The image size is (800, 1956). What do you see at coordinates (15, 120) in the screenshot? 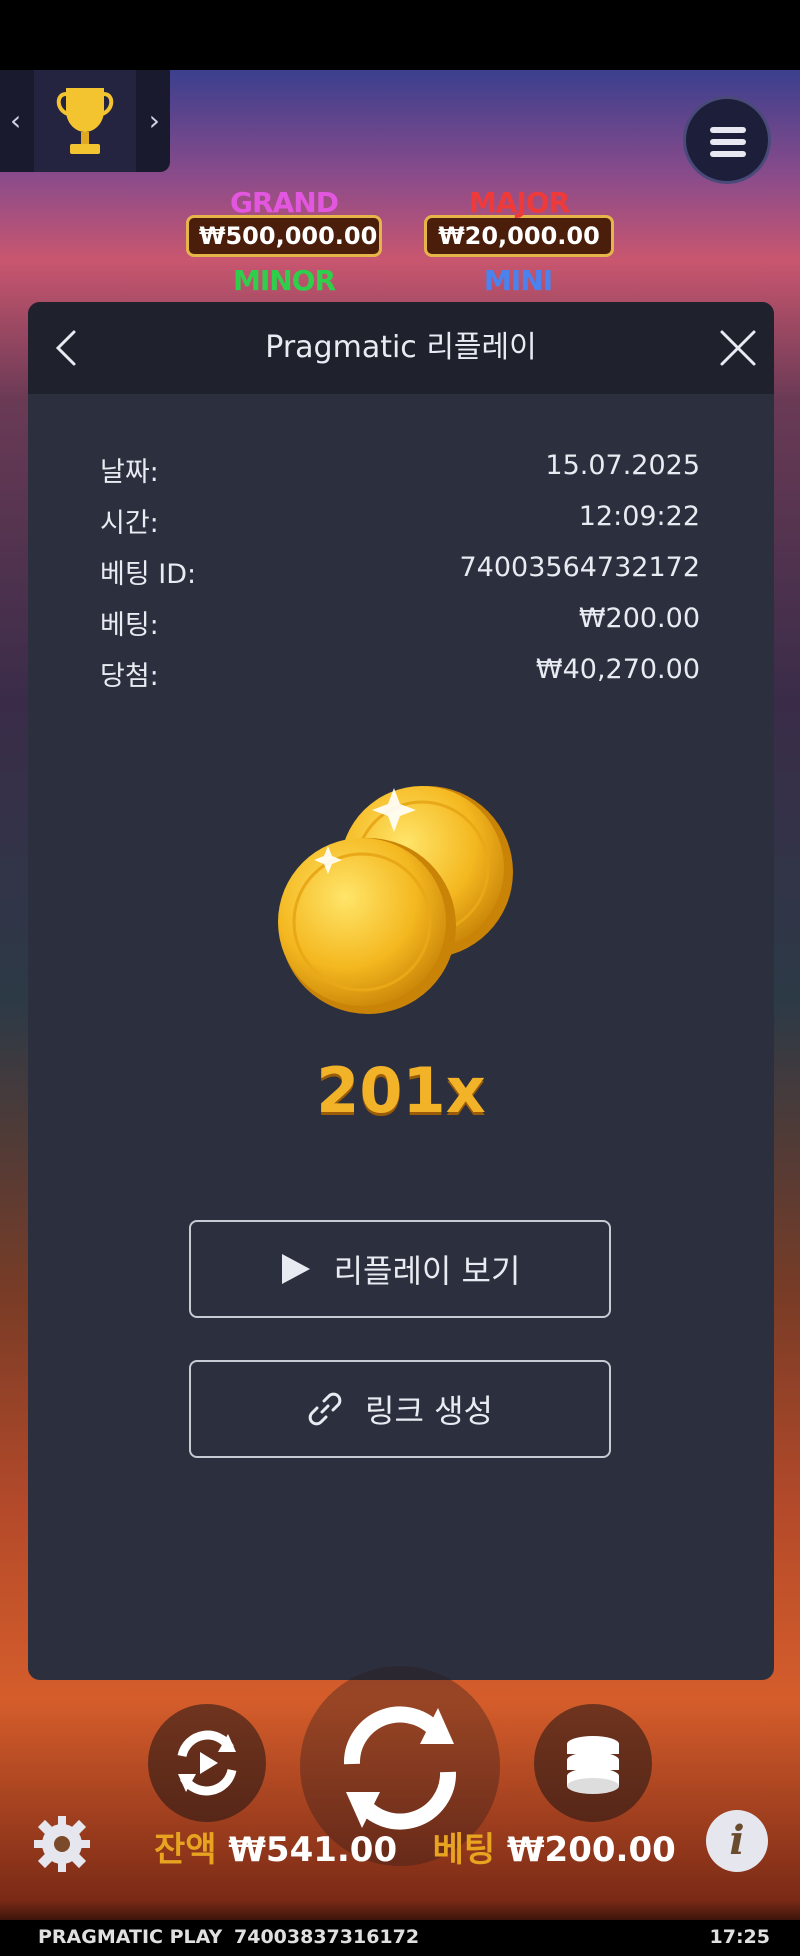
I see `chevron-left-icon: ‹` at bounding box center [15, 120].